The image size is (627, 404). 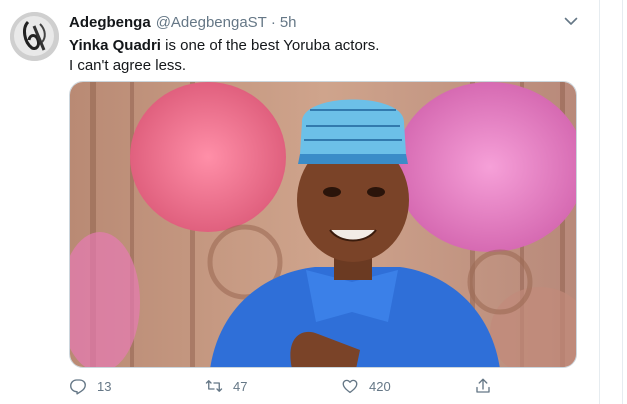 I want to click on tweet-timestamp: 5h, so click(x=288, y=22).